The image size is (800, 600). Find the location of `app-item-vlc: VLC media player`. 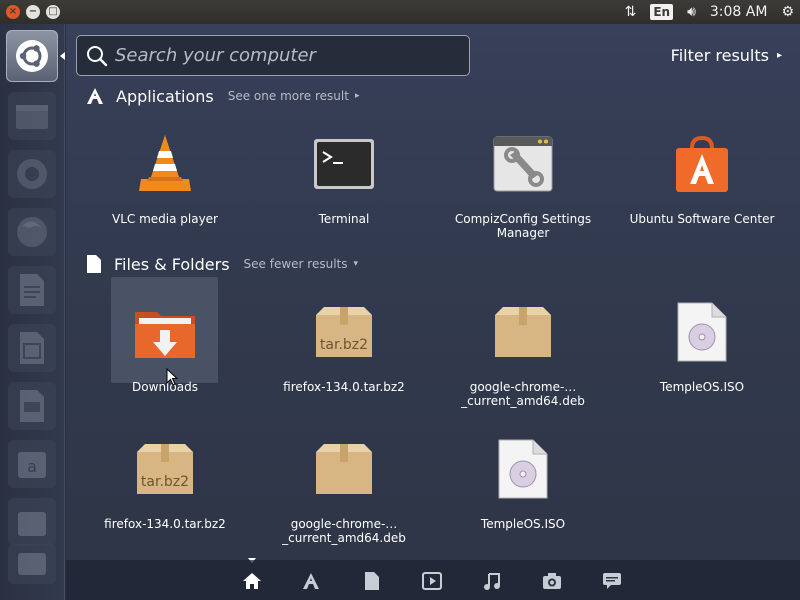

app-item-vlc: VLC media player is located at coordinates (165, 192).